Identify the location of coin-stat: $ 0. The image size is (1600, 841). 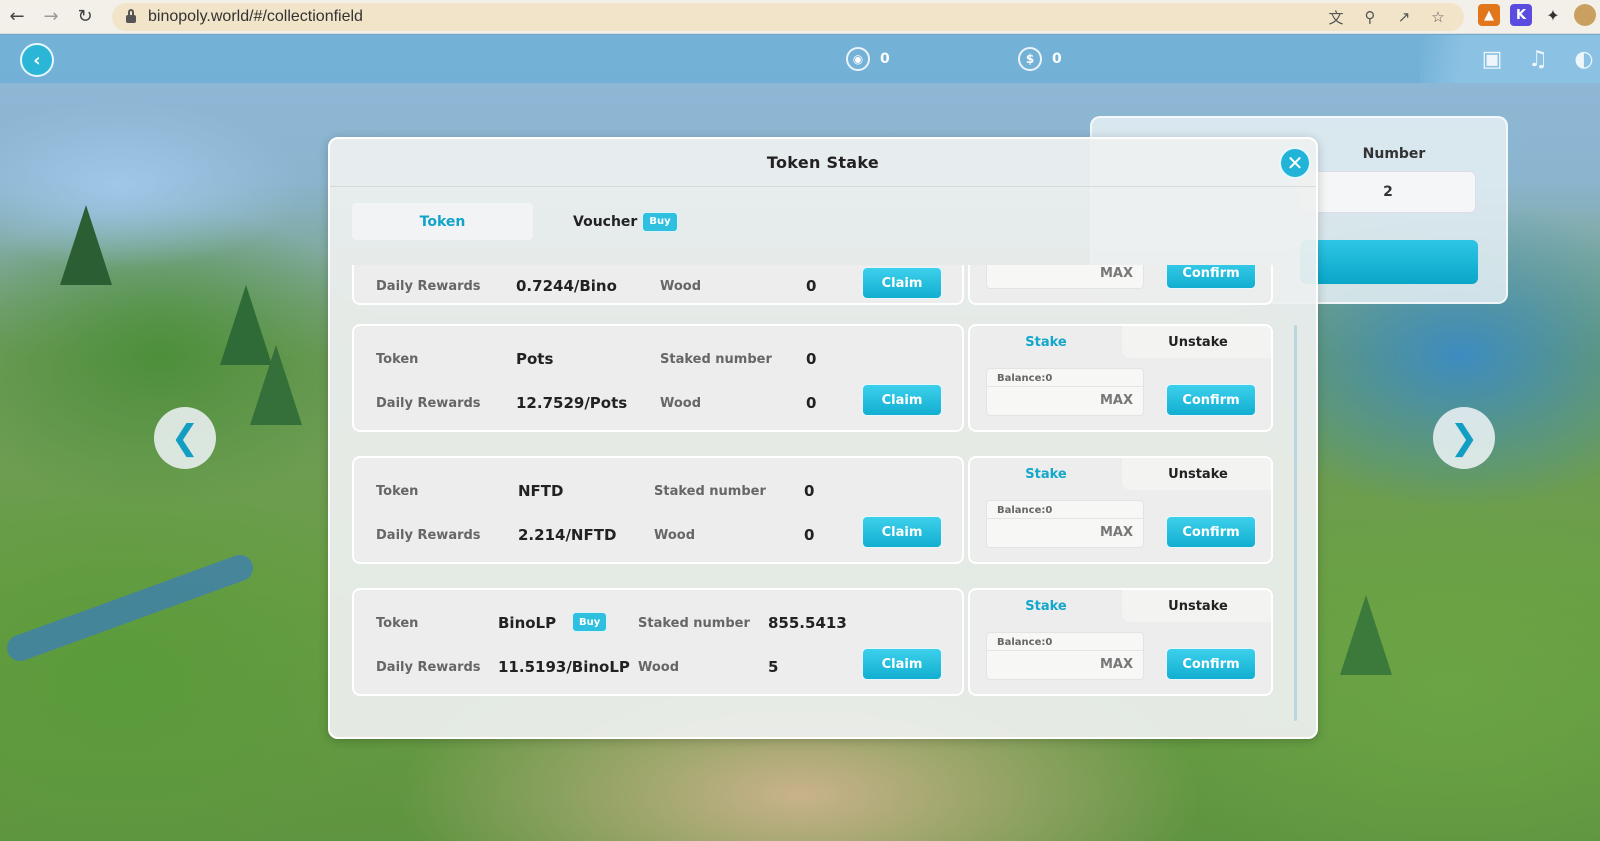
(1040, 59).